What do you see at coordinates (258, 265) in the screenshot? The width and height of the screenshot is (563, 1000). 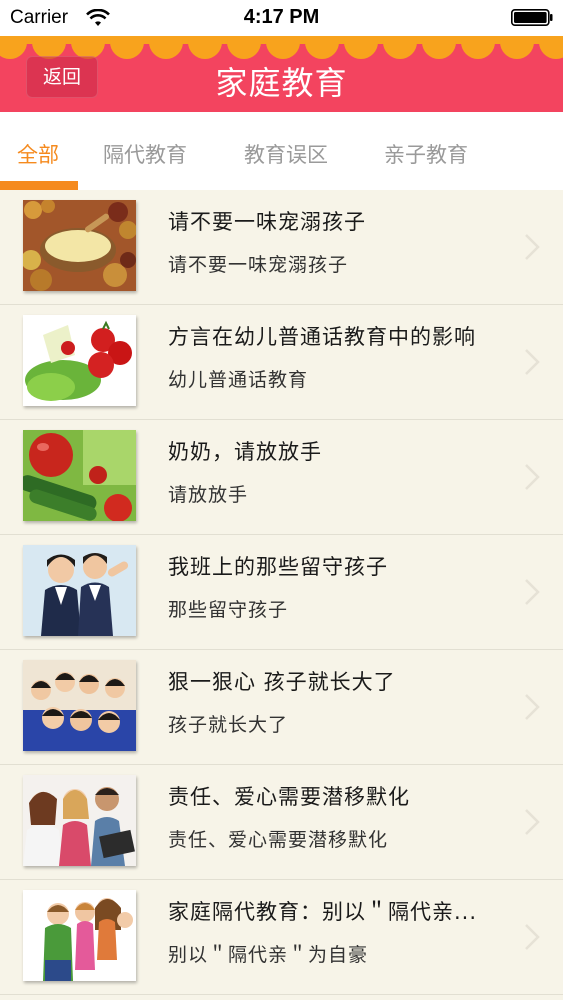 I see `article-subtitle: 请不要一味宠溺孩子` at bounding box center [258, 265].